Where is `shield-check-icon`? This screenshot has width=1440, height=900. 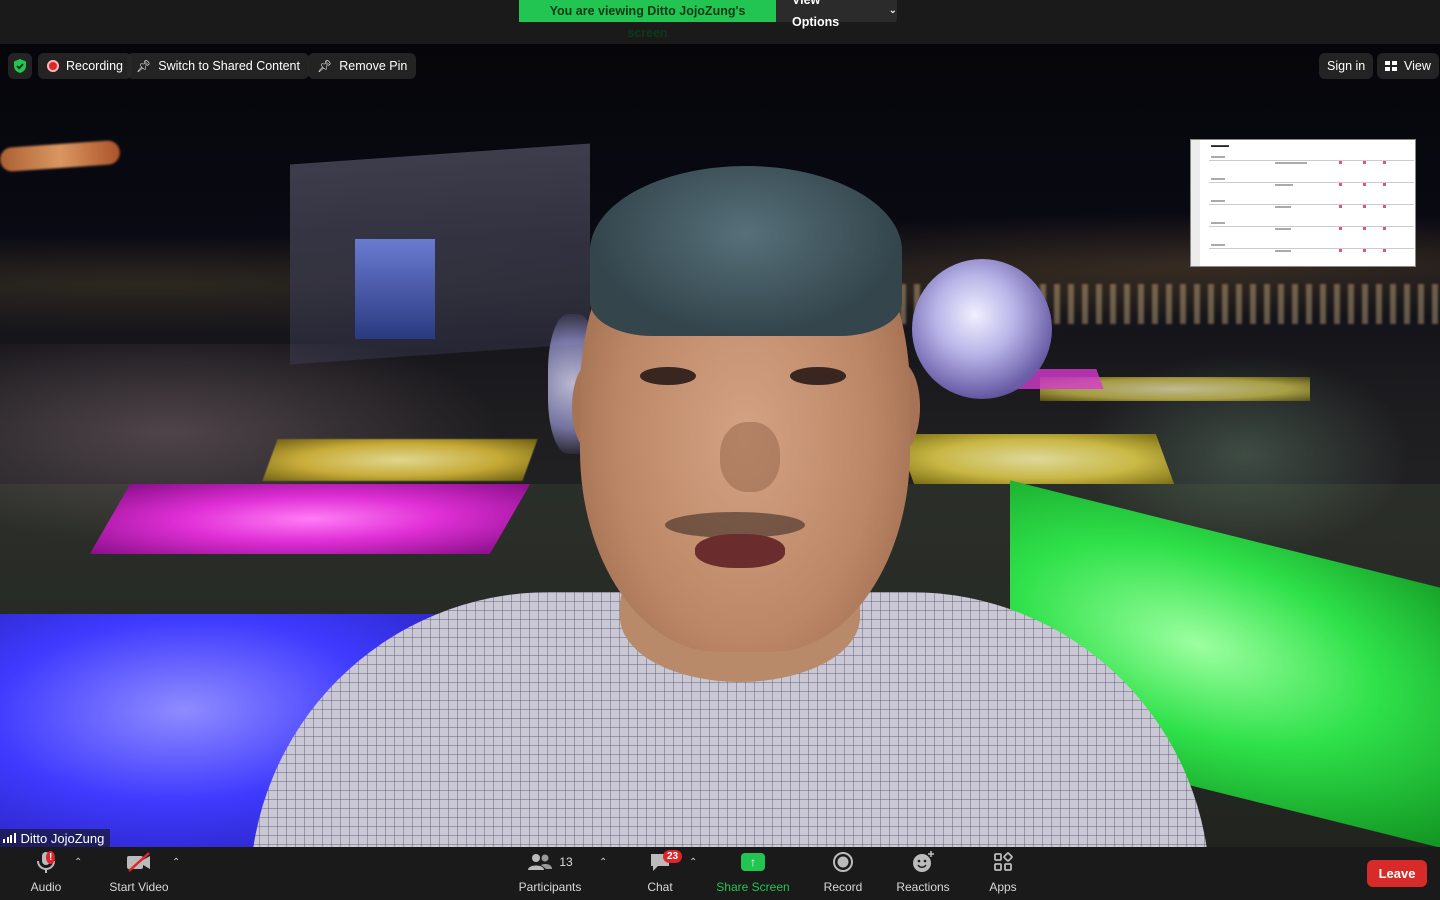
shield-check-icon is located at coordinates (20, 66).